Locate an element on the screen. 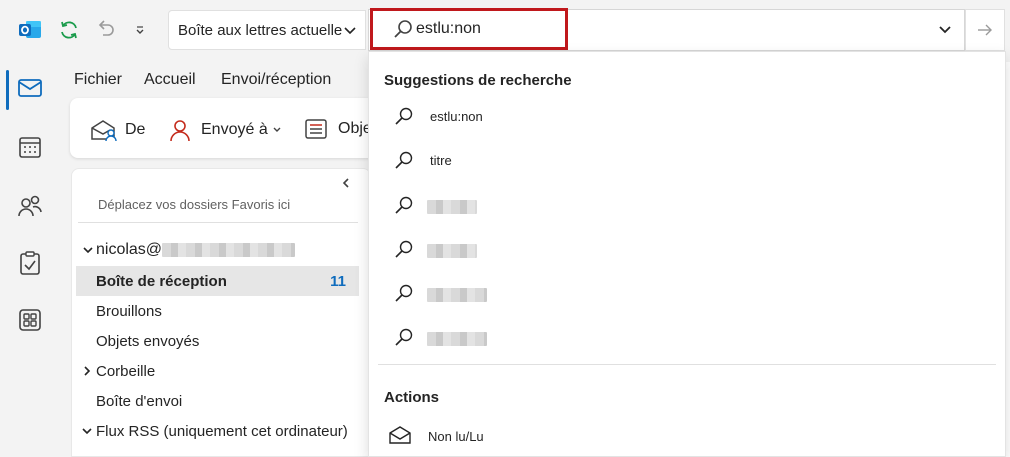 This screenshot has width=1010, height=457. from-filter-label: De is located at coordinates (135, 129).